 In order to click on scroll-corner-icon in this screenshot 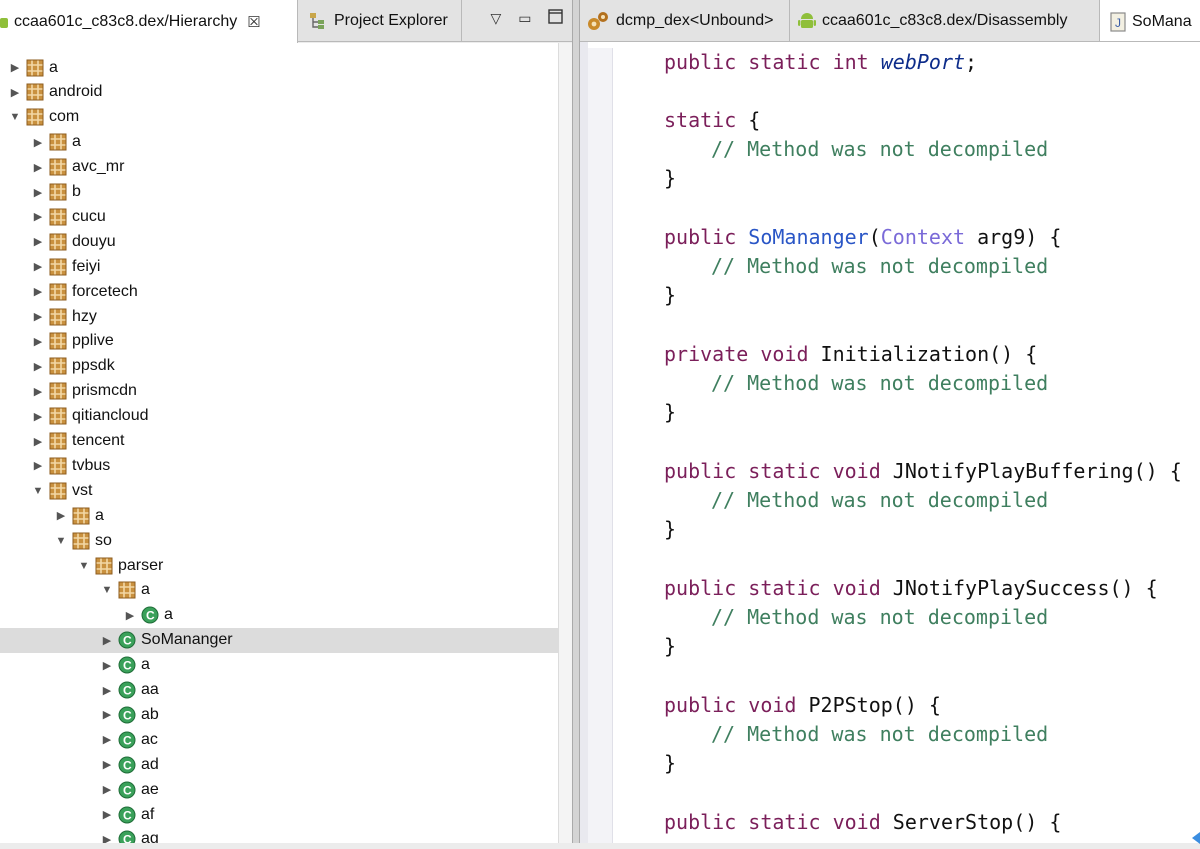, I will do `click(1195, 837)`.